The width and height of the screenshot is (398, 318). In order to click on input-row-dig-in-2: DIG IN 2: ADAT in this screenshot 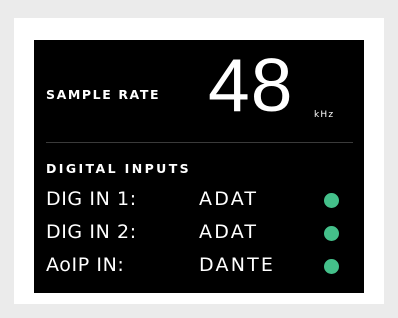, I will do `click(199, 235)`.